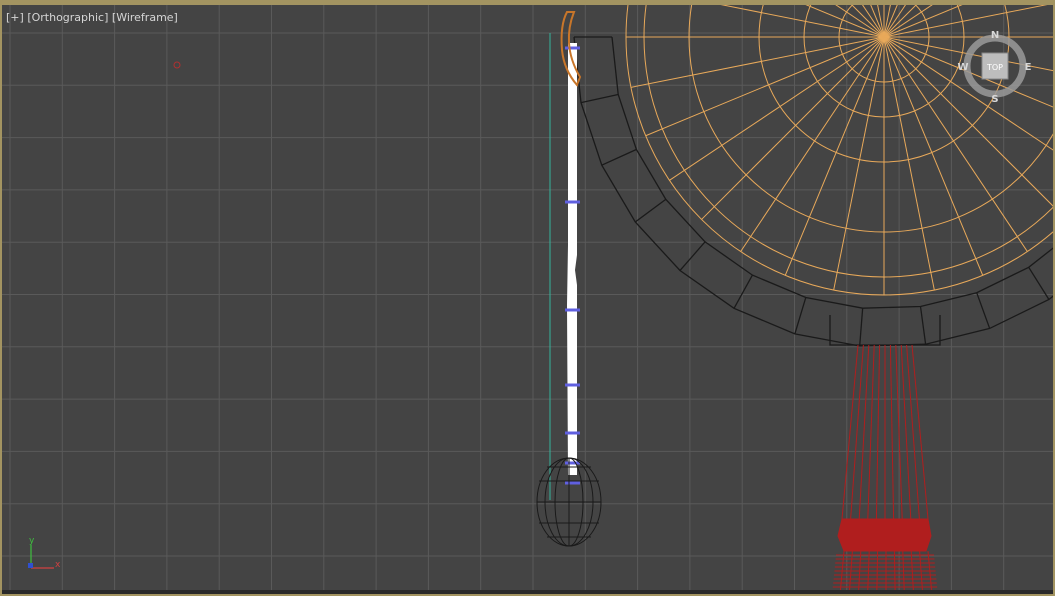  What do you see at coordinates (177, 65) in the screenshot?
I see `point-marker` at bounding box center [177, 65].